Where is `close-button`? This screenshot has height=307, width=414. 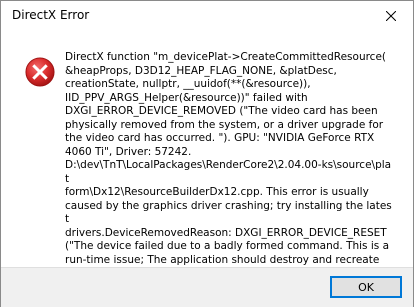
close-button is located at coordinates (391, 16).